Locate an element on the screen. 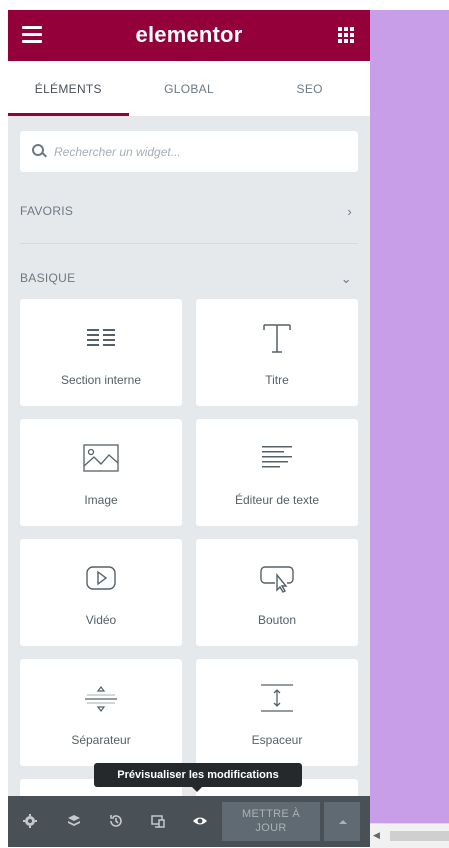 This screenshot has width=449, height=848. tab-elements: ÉLÉMENTS is located at coordinates (68, 88).